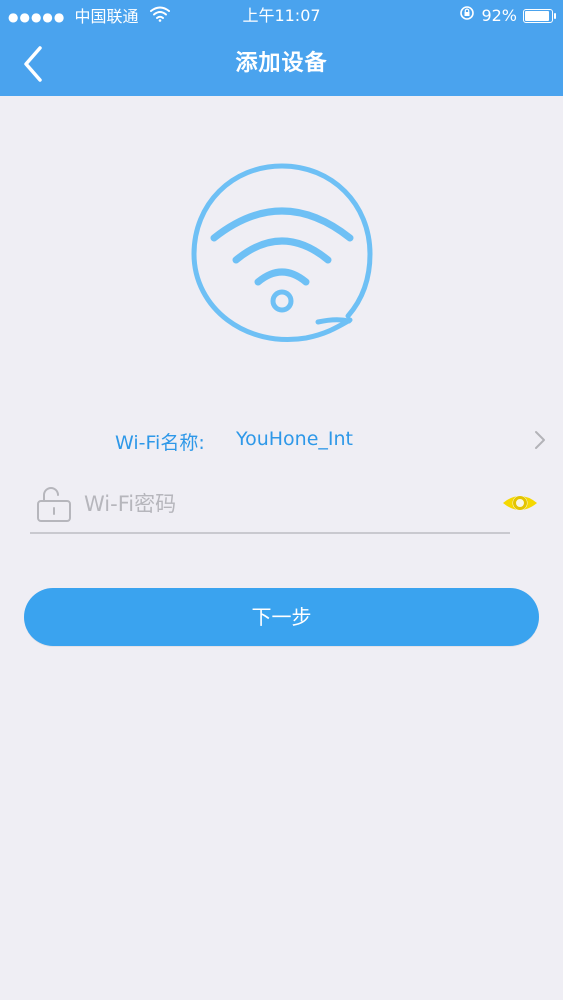  I want to click on nav-bar: 添加设备, so click(281, 64).